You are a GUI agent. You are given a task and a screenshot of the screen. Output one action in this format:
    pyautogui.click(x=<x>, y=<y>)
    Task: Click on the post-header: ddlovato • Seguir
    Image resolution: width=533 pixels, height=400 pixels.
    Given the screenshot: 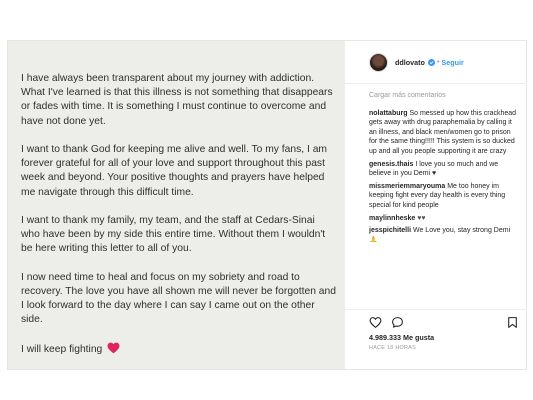 What is the action you would take?
    pyautogui.click(x=436, y=62)
    